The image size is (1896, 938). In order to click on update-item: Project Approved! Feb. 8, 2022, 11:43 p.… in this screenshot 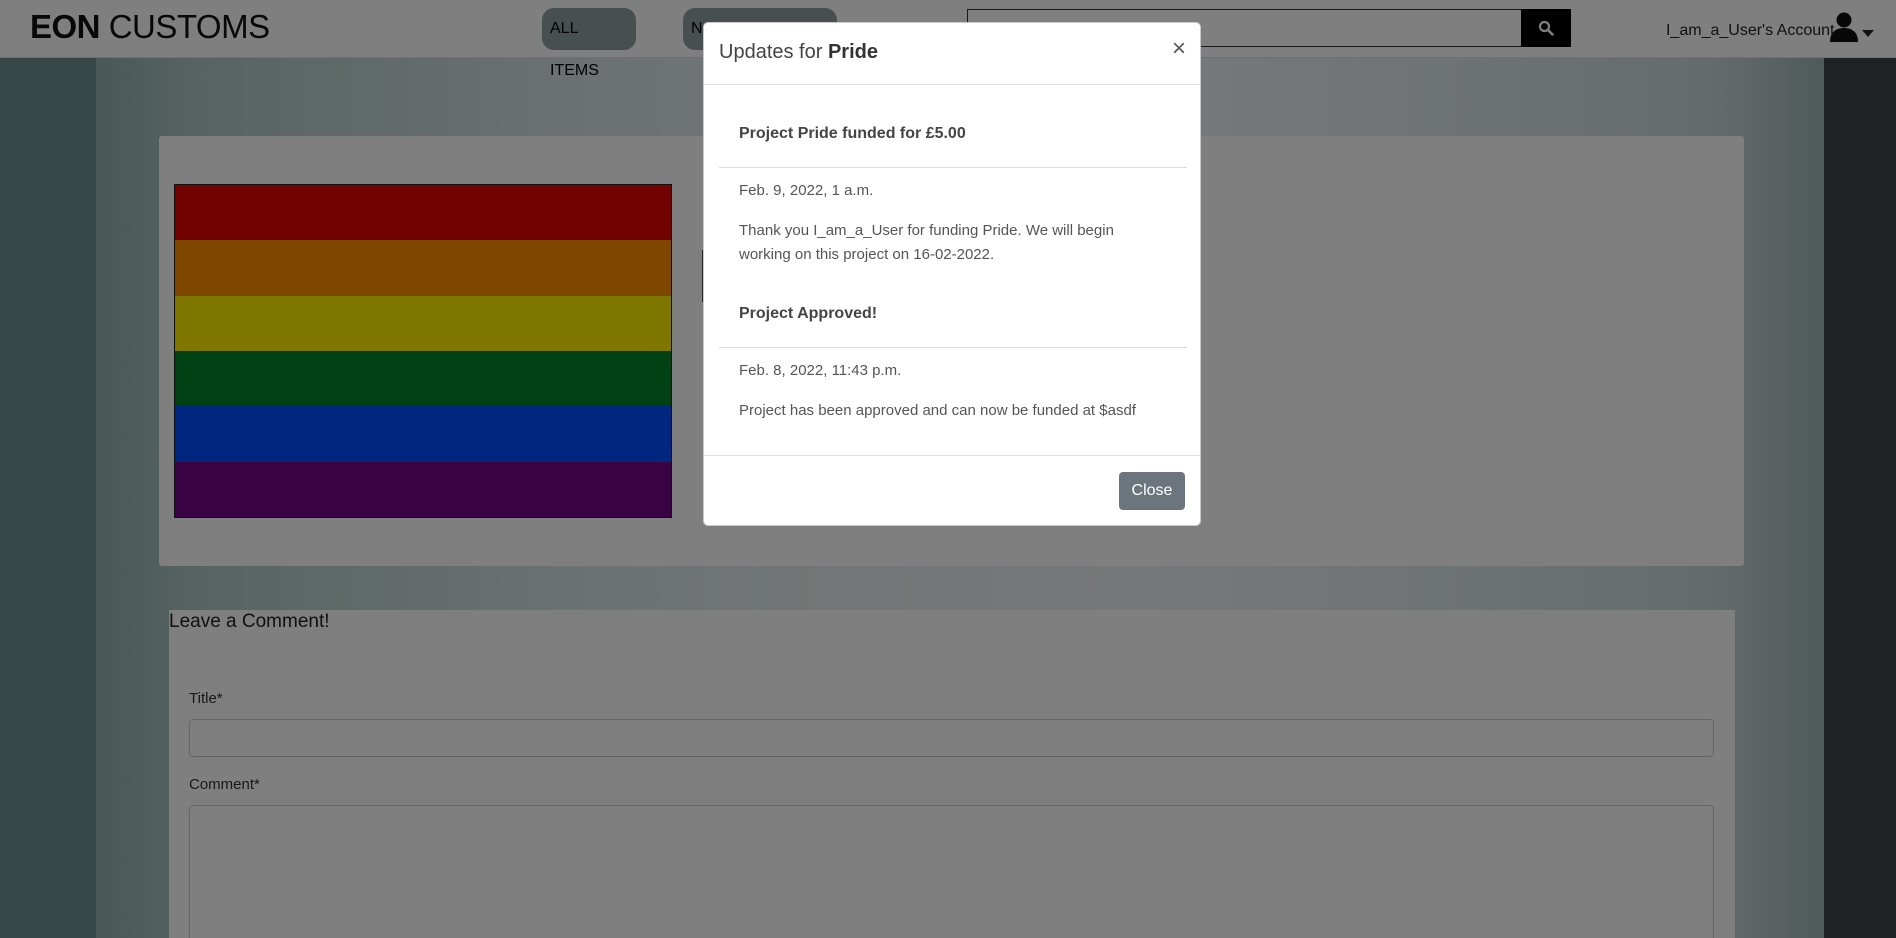, I will do `click(953, 355)`.